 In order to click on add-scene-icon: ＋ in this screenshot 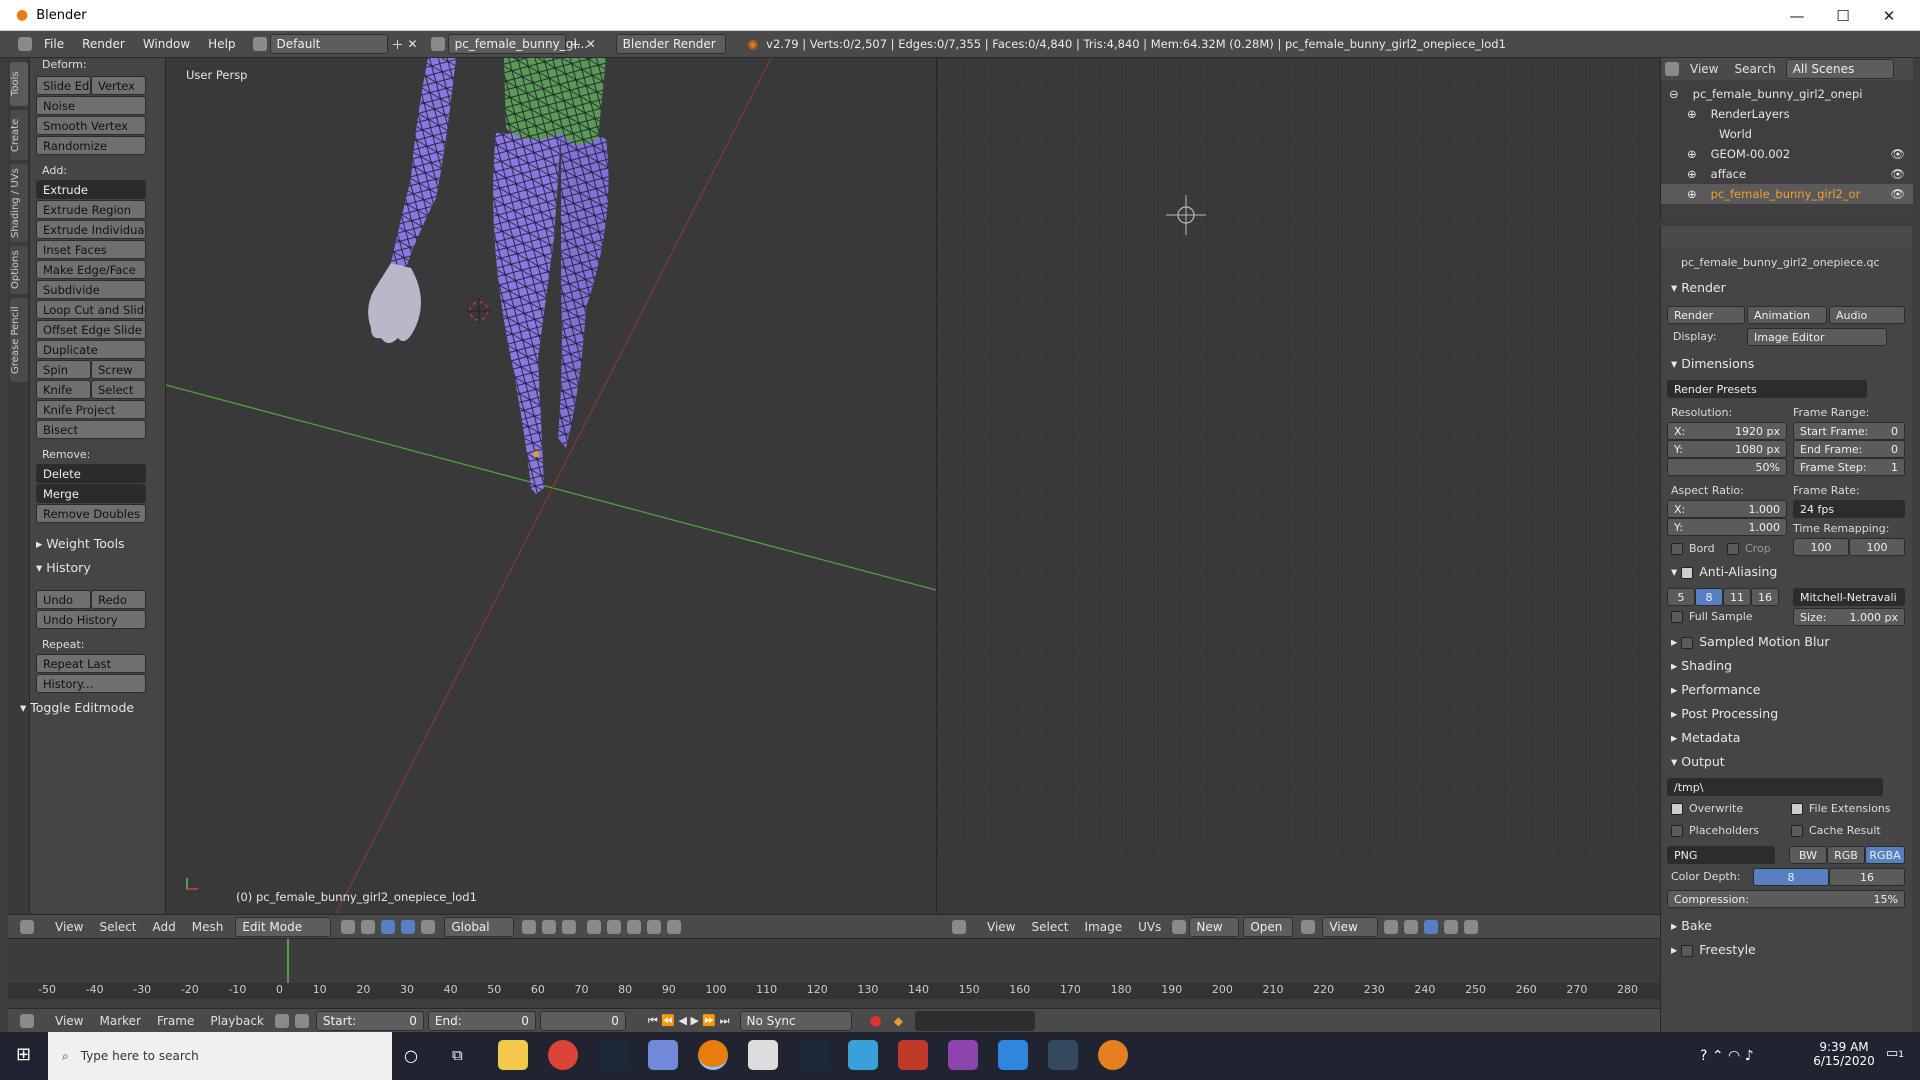, I will do `click(576, 44)`.